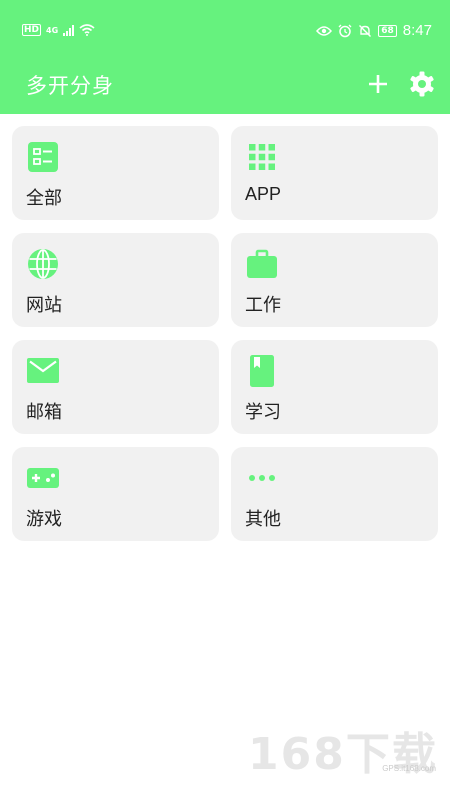 The image size is (450, 800). I want to click on category-label: 工作, so click(263, 305).